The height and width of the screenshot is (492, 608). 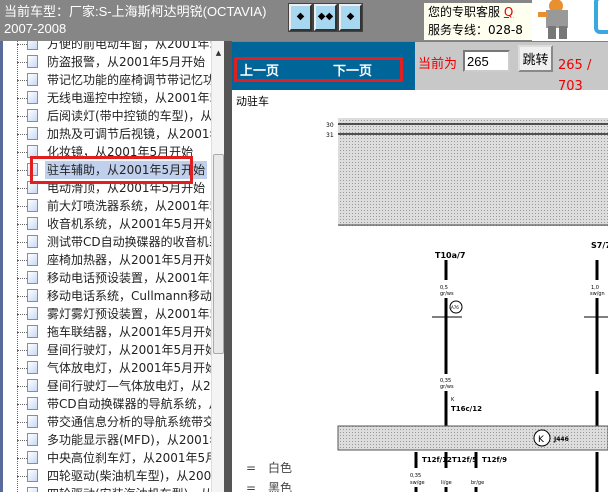 What do you see at coordinates (325, 17) in the screenshot?
I see `dual-page-button: ◆◆` at bounding box center [325, 17].